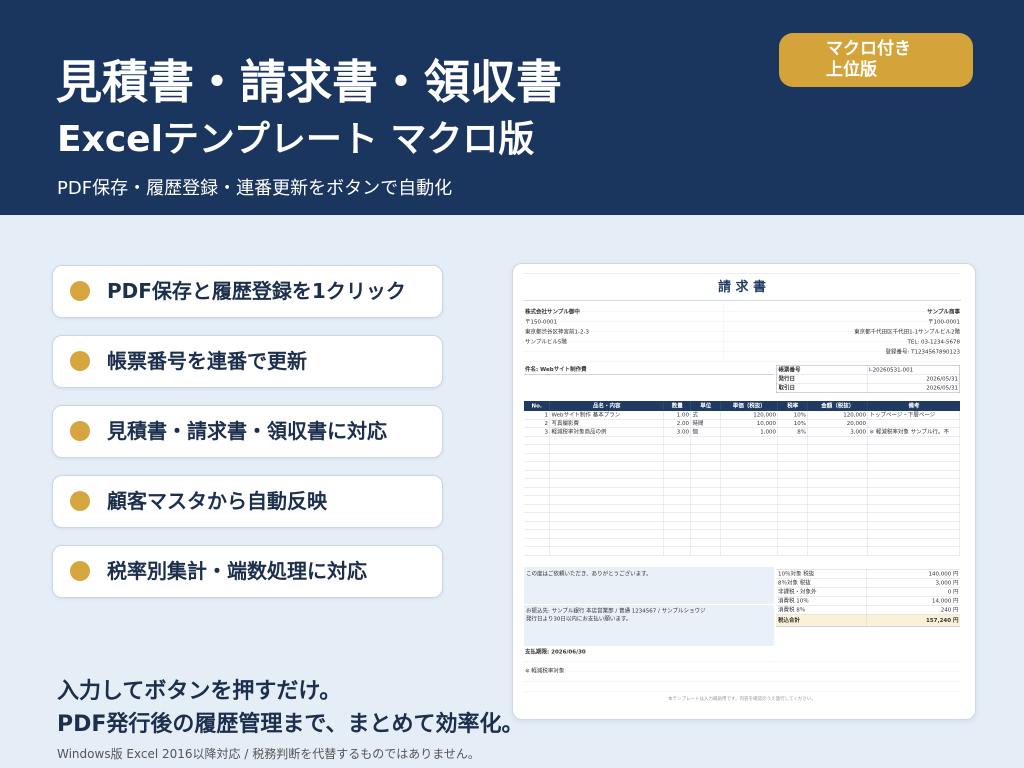 This screenshot has height=768, width=1024. Describe the element at coordinates (649, 370) in the screenshot. I see `invoice-subject: 件名: Webサイト制作費` at that location.